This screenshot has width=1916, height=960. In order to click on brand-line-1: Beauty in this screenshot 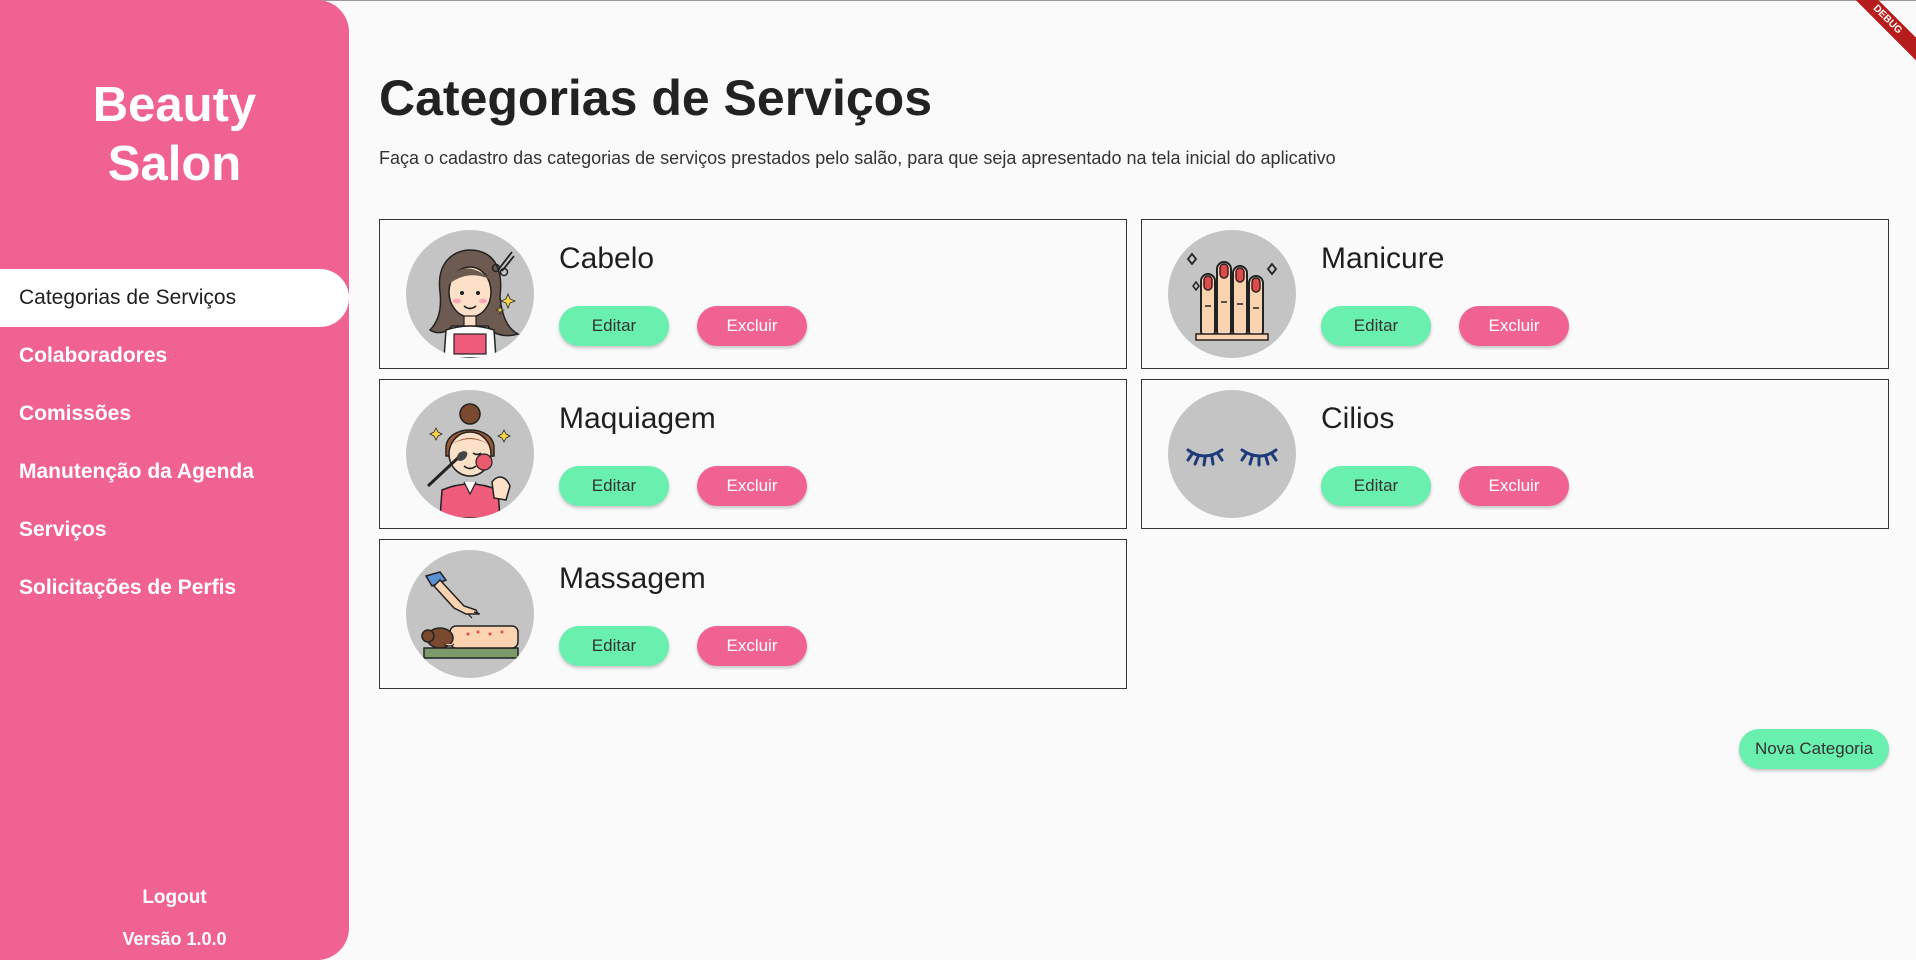, I will do `click(174, 105)`.